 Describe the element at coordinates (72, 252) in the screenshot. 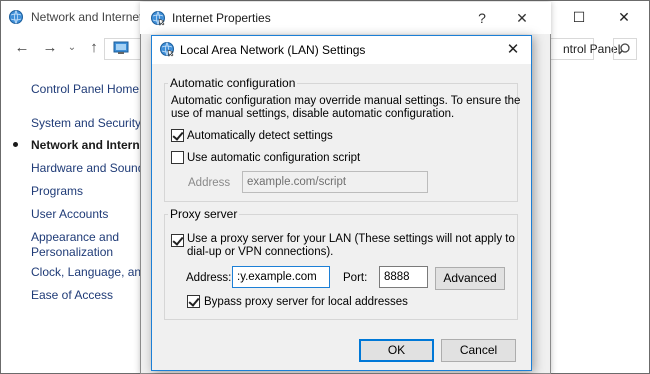

I see `sidebar-item-appearance-line2: Personalization` at that location.